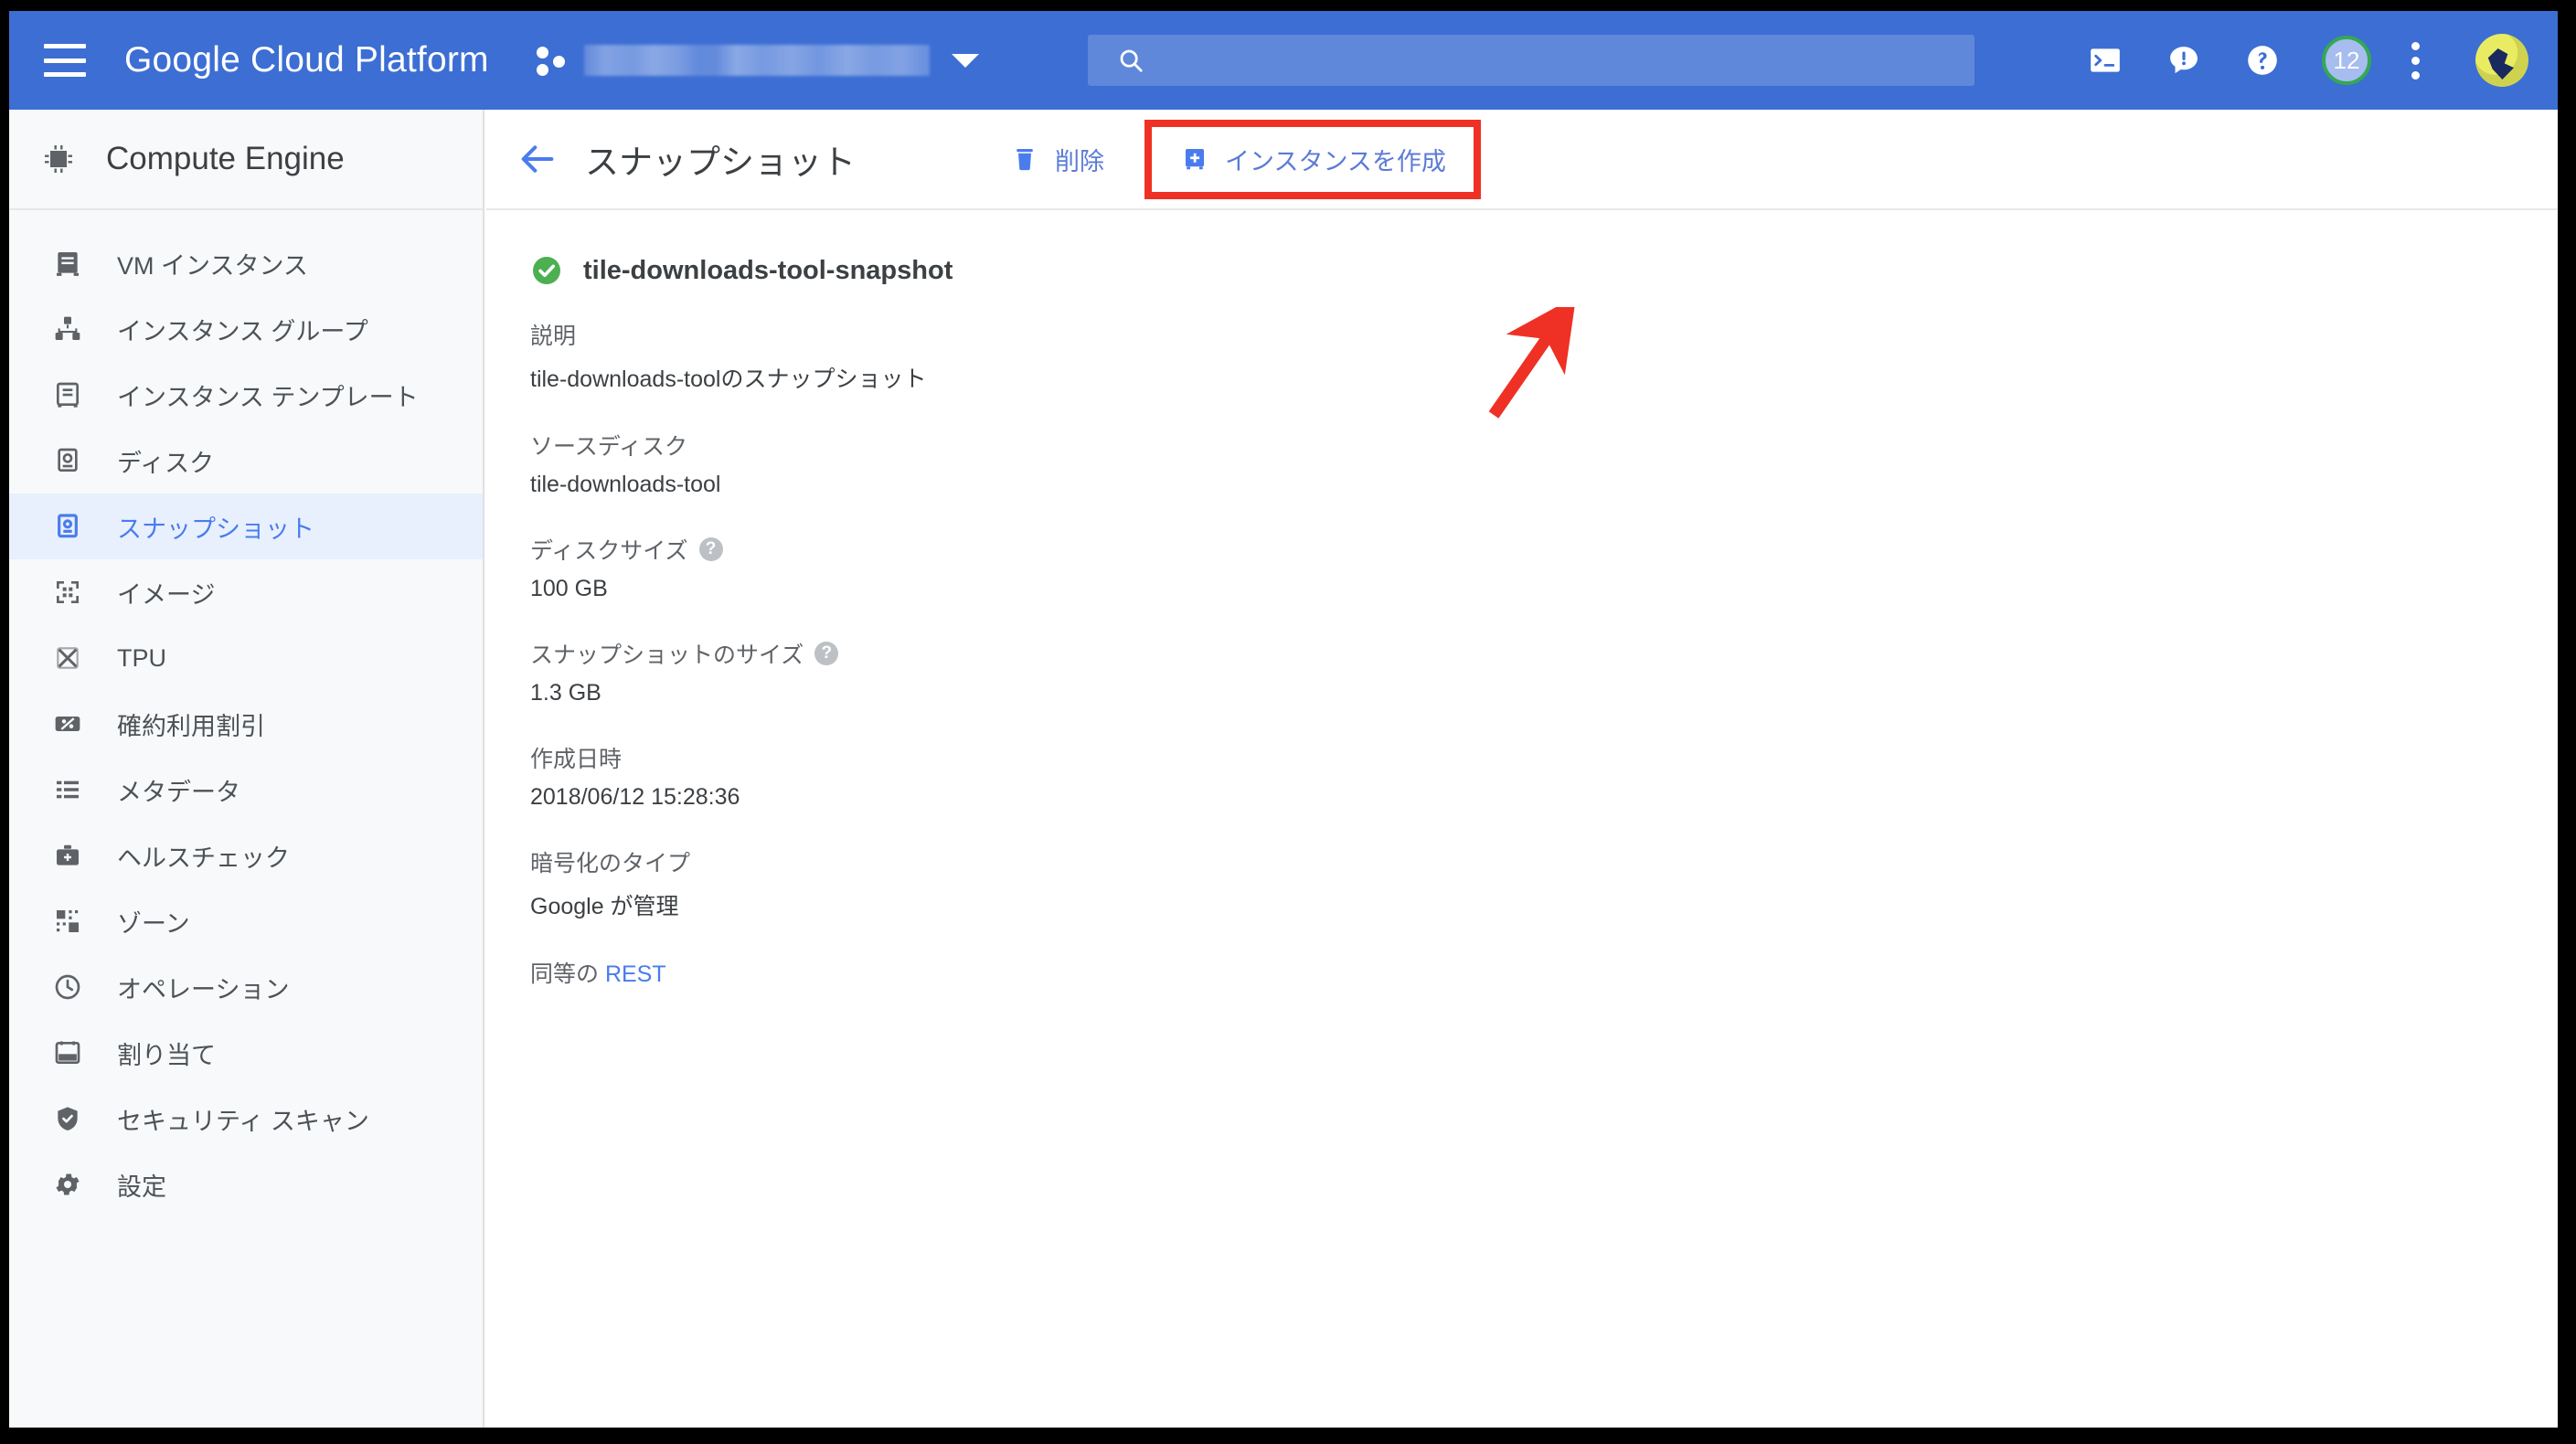 Image resolution: width=2576 pixels, height=1444 pixels. Describe the element at coordinates (268, 397) in the screenshot. I see `sidebar-item-label: インスタンス テンプレート` at that location.